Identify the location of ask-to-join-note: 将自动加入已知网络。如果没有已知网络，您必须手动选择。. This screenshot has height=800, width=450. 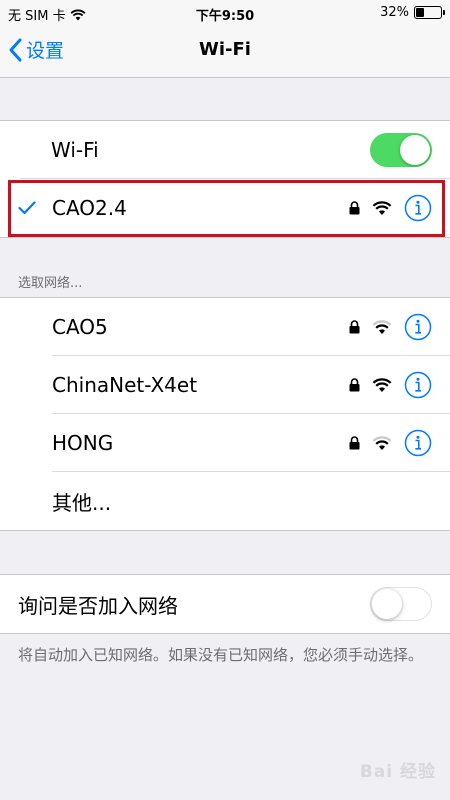
(221, 655).